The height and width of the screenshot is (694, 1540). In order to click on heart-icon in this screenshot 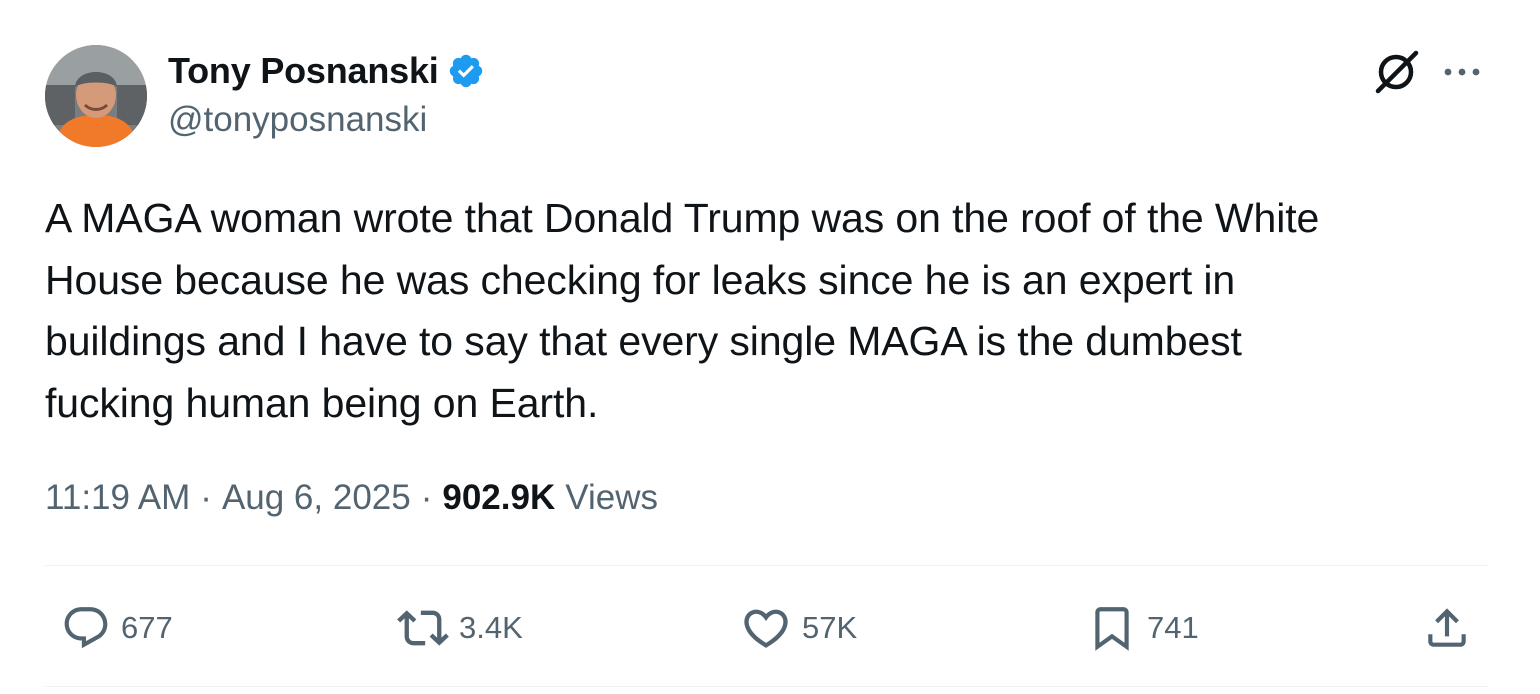, I will do `click(766, 628)`.